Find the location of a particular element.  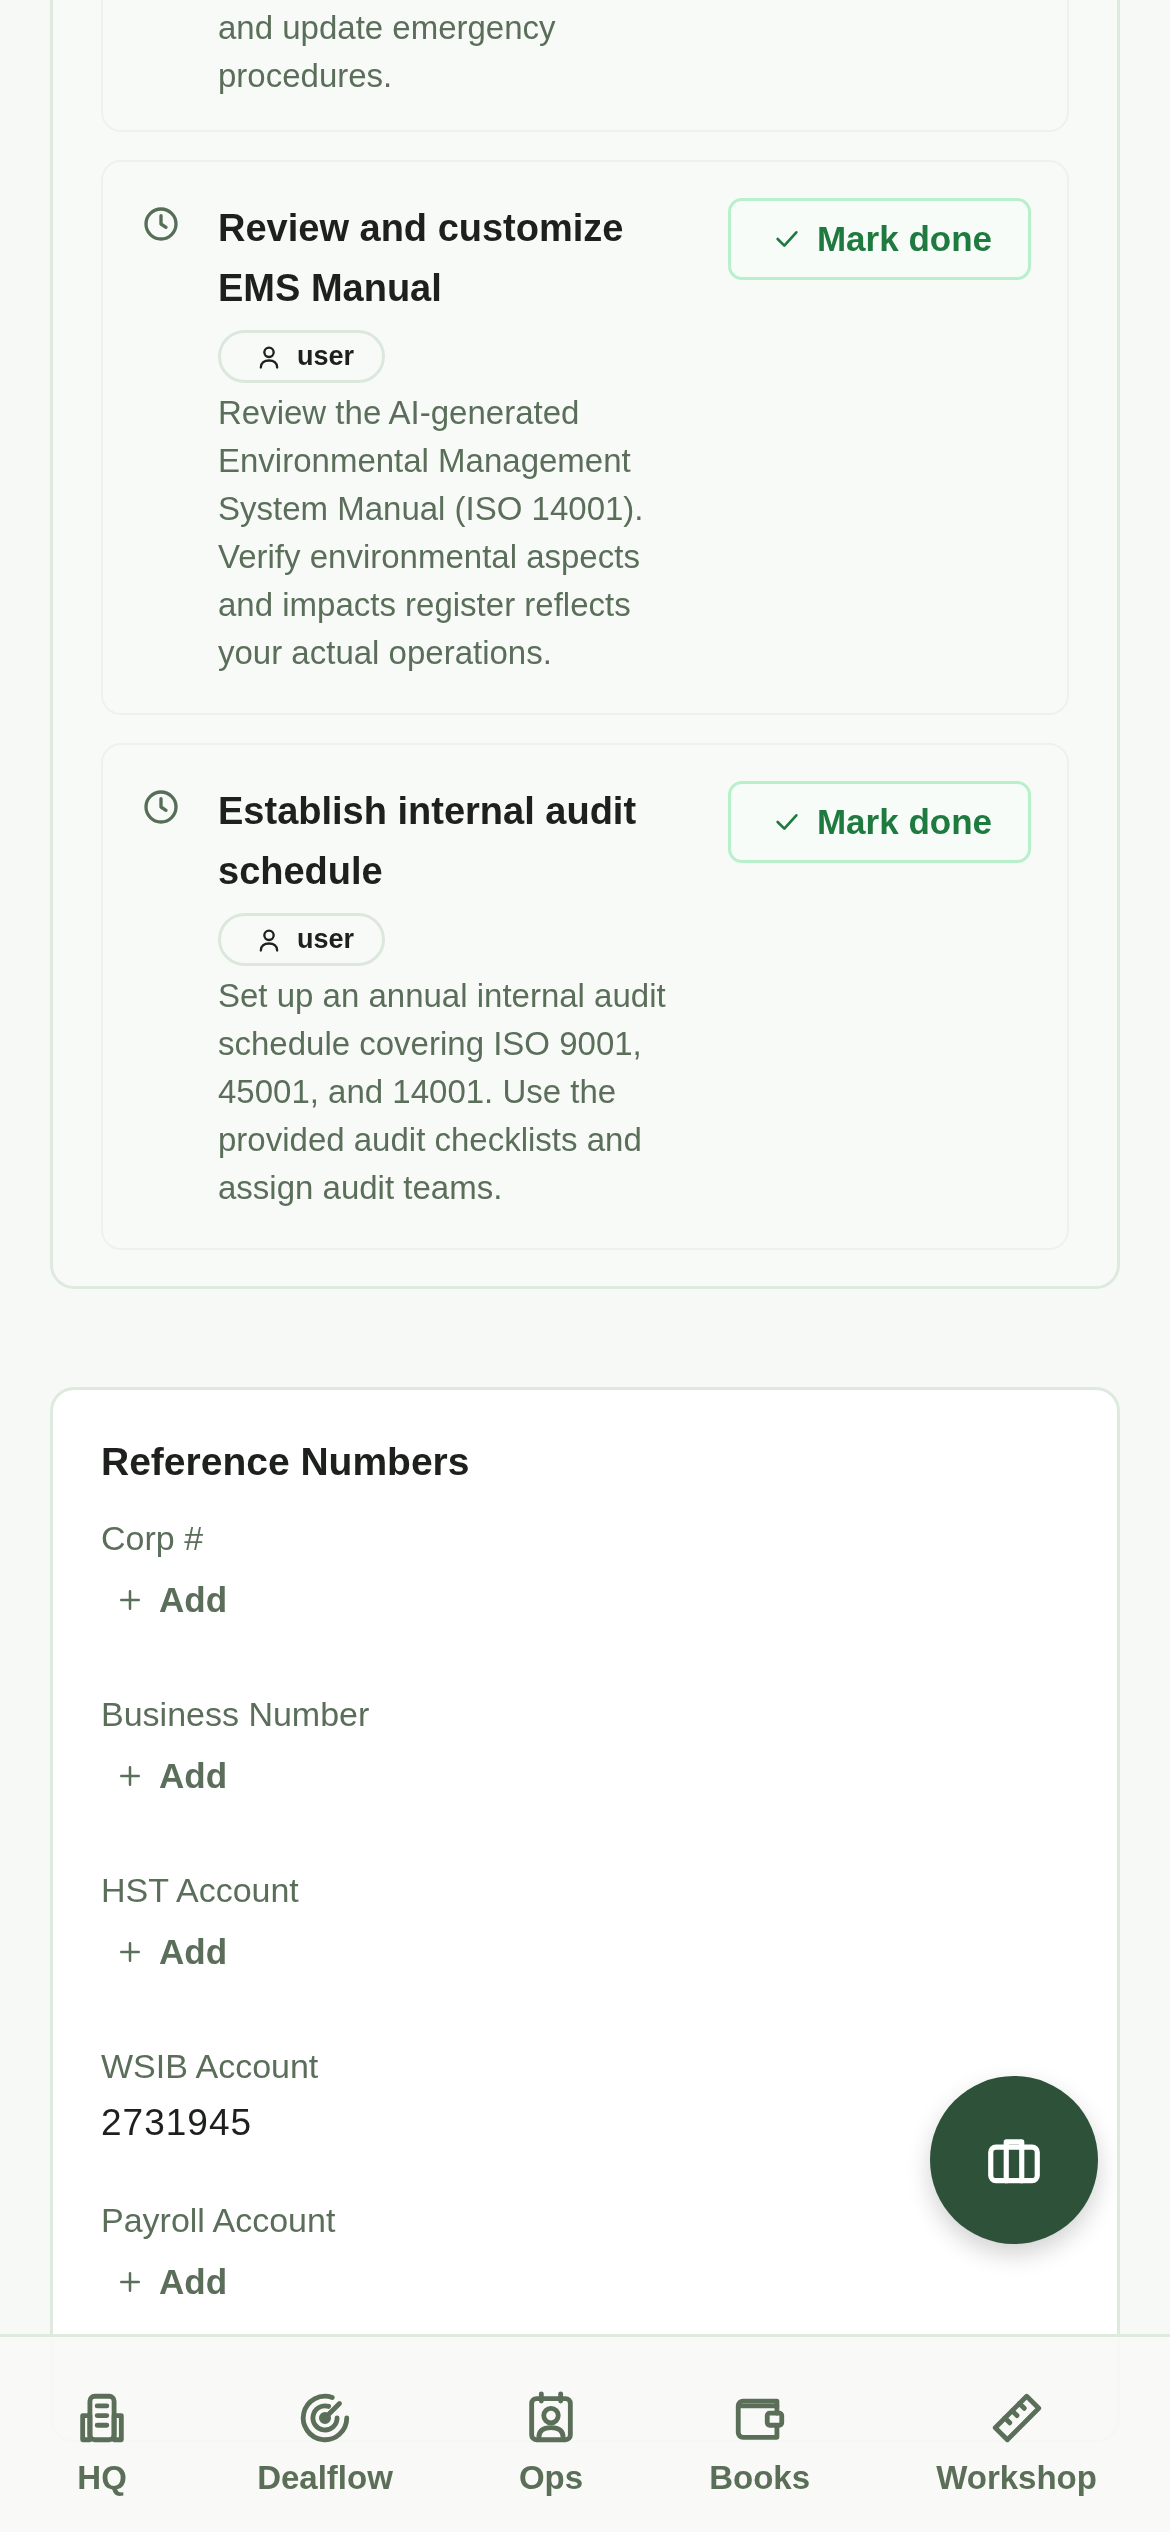

task-description: Set up an annual internal audit schedule covering ISO 9001, 45001, and 14001. Use the provided audit checklists and assign audit teams. is located at coordinates (442, 1092).